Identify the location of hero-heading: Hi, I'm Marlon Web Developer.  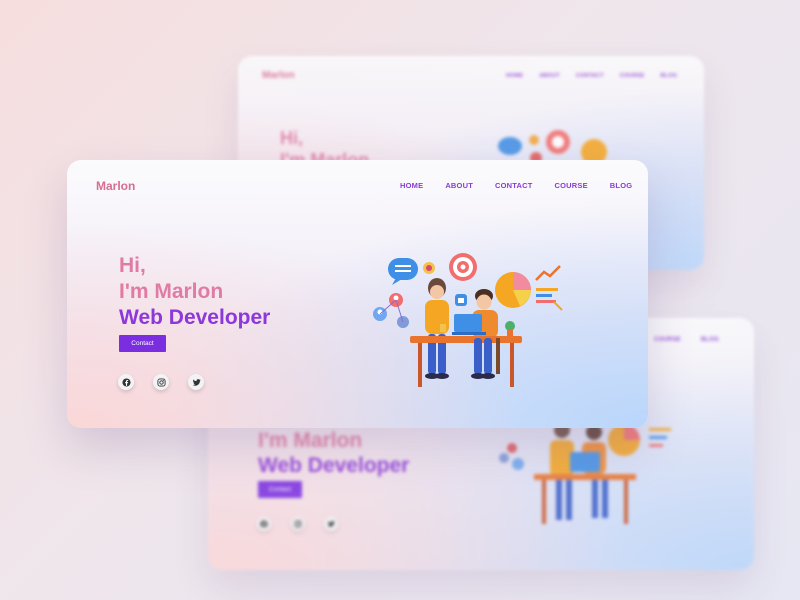
(194, 292).